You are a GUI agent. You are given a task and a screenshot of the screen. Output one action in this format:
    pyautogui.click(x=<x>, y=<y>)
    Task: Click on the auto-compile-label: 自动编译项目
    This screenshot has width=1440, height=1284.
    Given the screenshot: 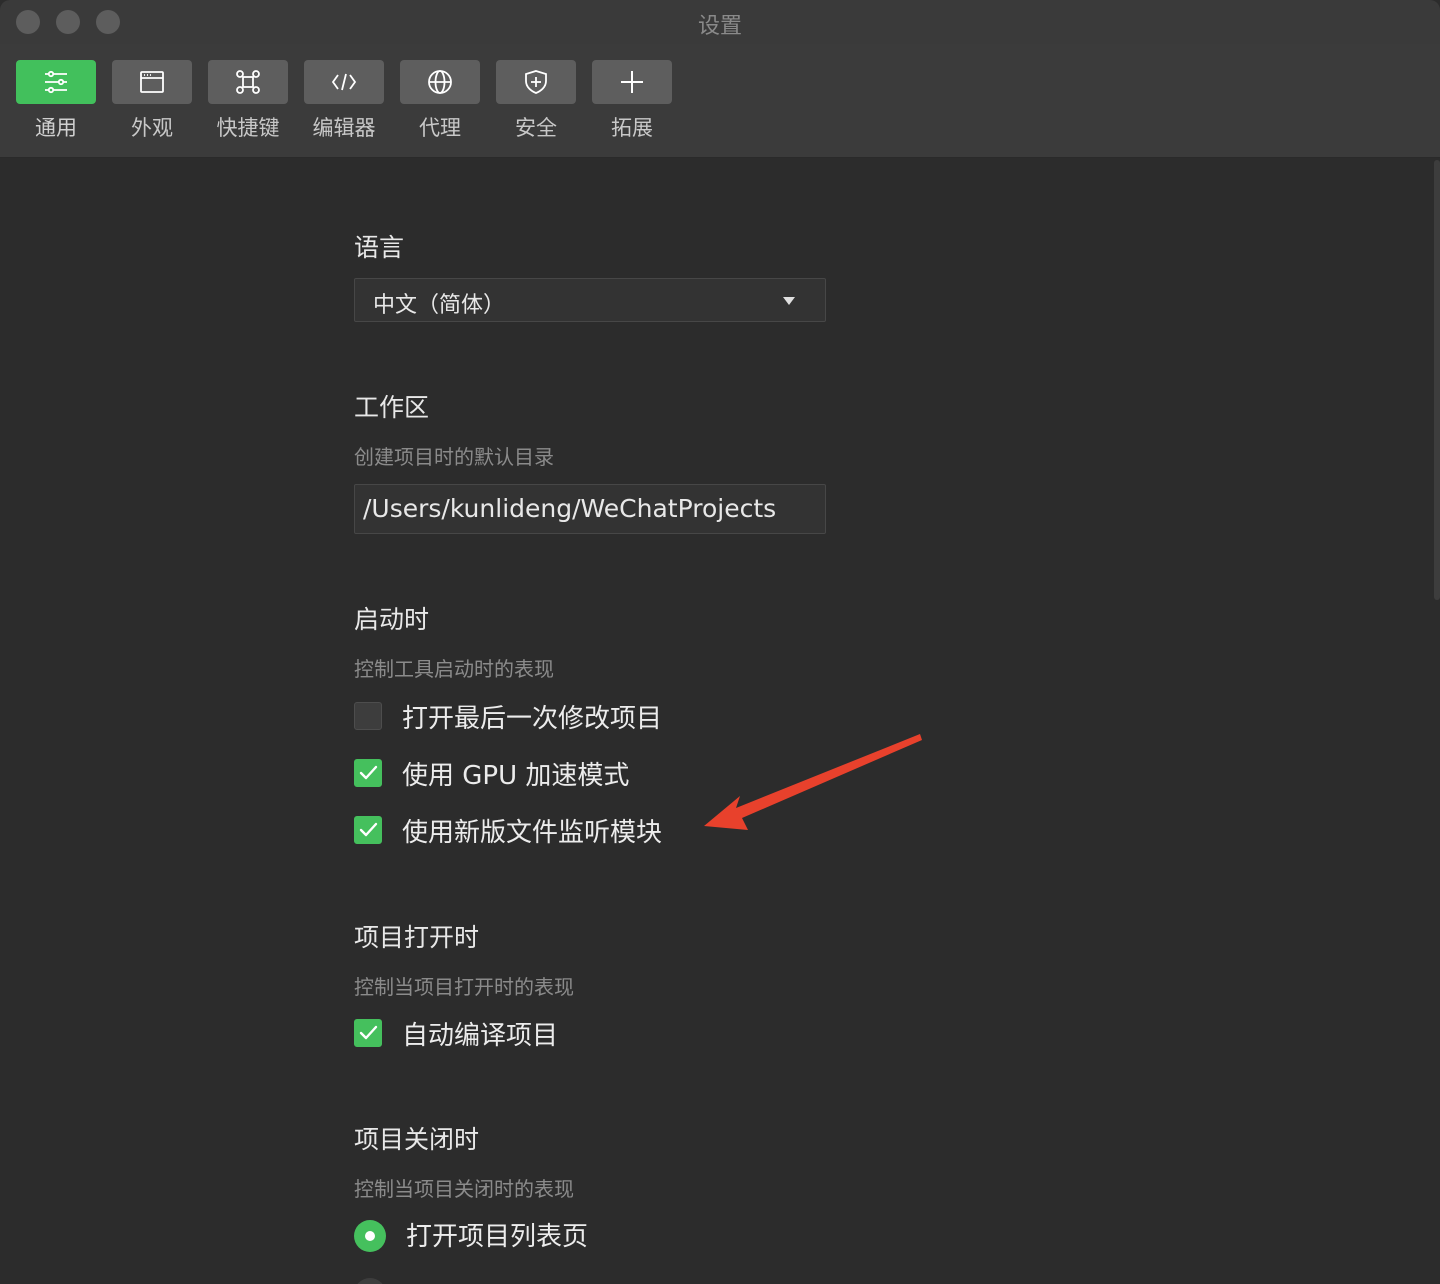 What is the action you would take?
    pyautogui.click(x=480, y=1036)
    